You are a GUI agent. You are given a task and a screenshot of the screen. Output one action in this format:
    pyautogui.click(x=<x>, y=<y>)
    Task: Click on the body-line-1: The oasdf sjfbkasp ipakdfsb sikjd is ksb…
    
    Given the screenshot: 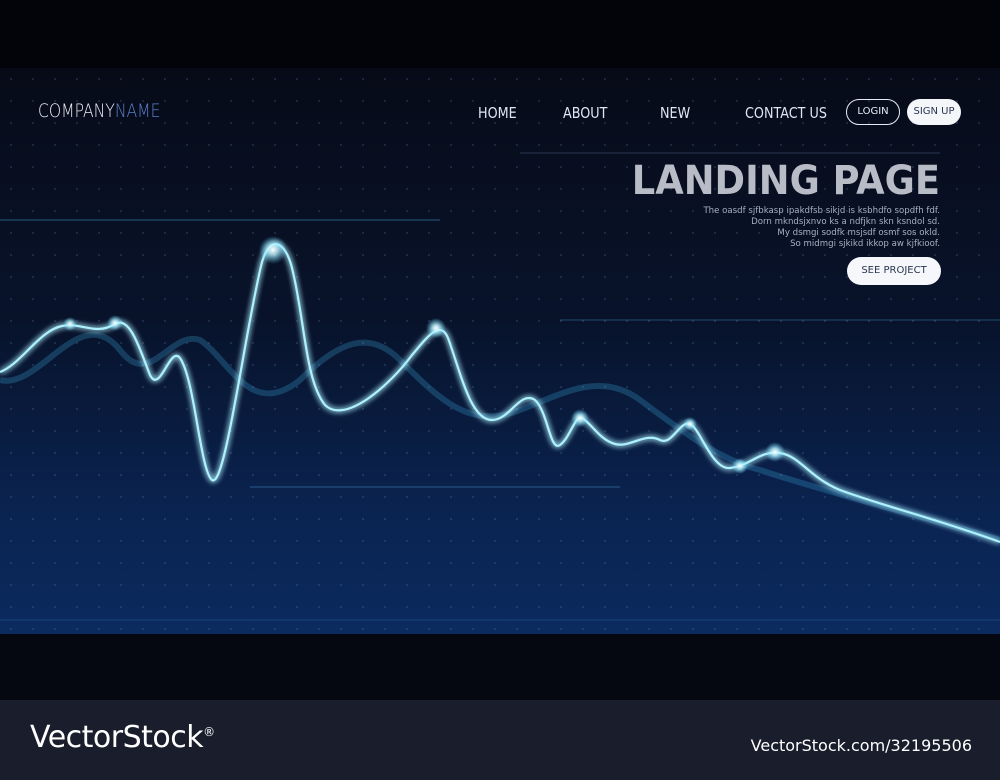 What is the action you would take?
    pyautogui.click(x=821, y=211)
    